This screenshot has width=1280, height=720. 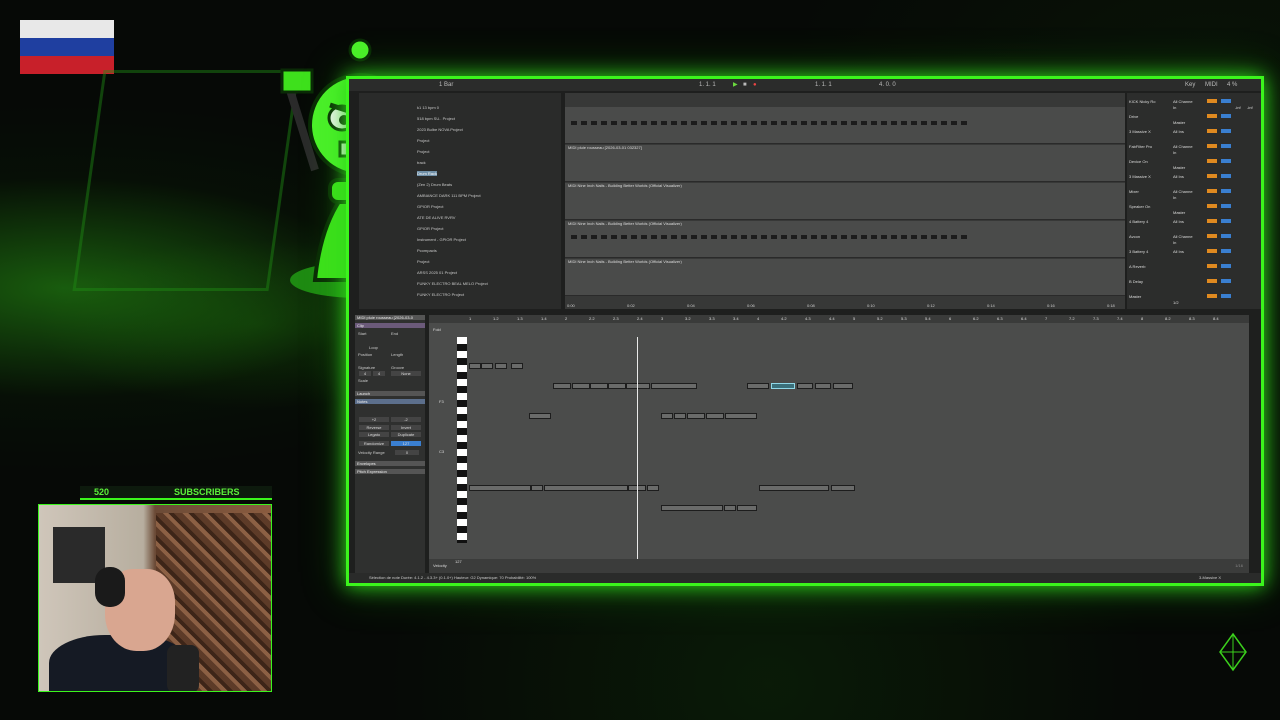 I want to click on play-icon: ▶, so click(x=735, y=85).